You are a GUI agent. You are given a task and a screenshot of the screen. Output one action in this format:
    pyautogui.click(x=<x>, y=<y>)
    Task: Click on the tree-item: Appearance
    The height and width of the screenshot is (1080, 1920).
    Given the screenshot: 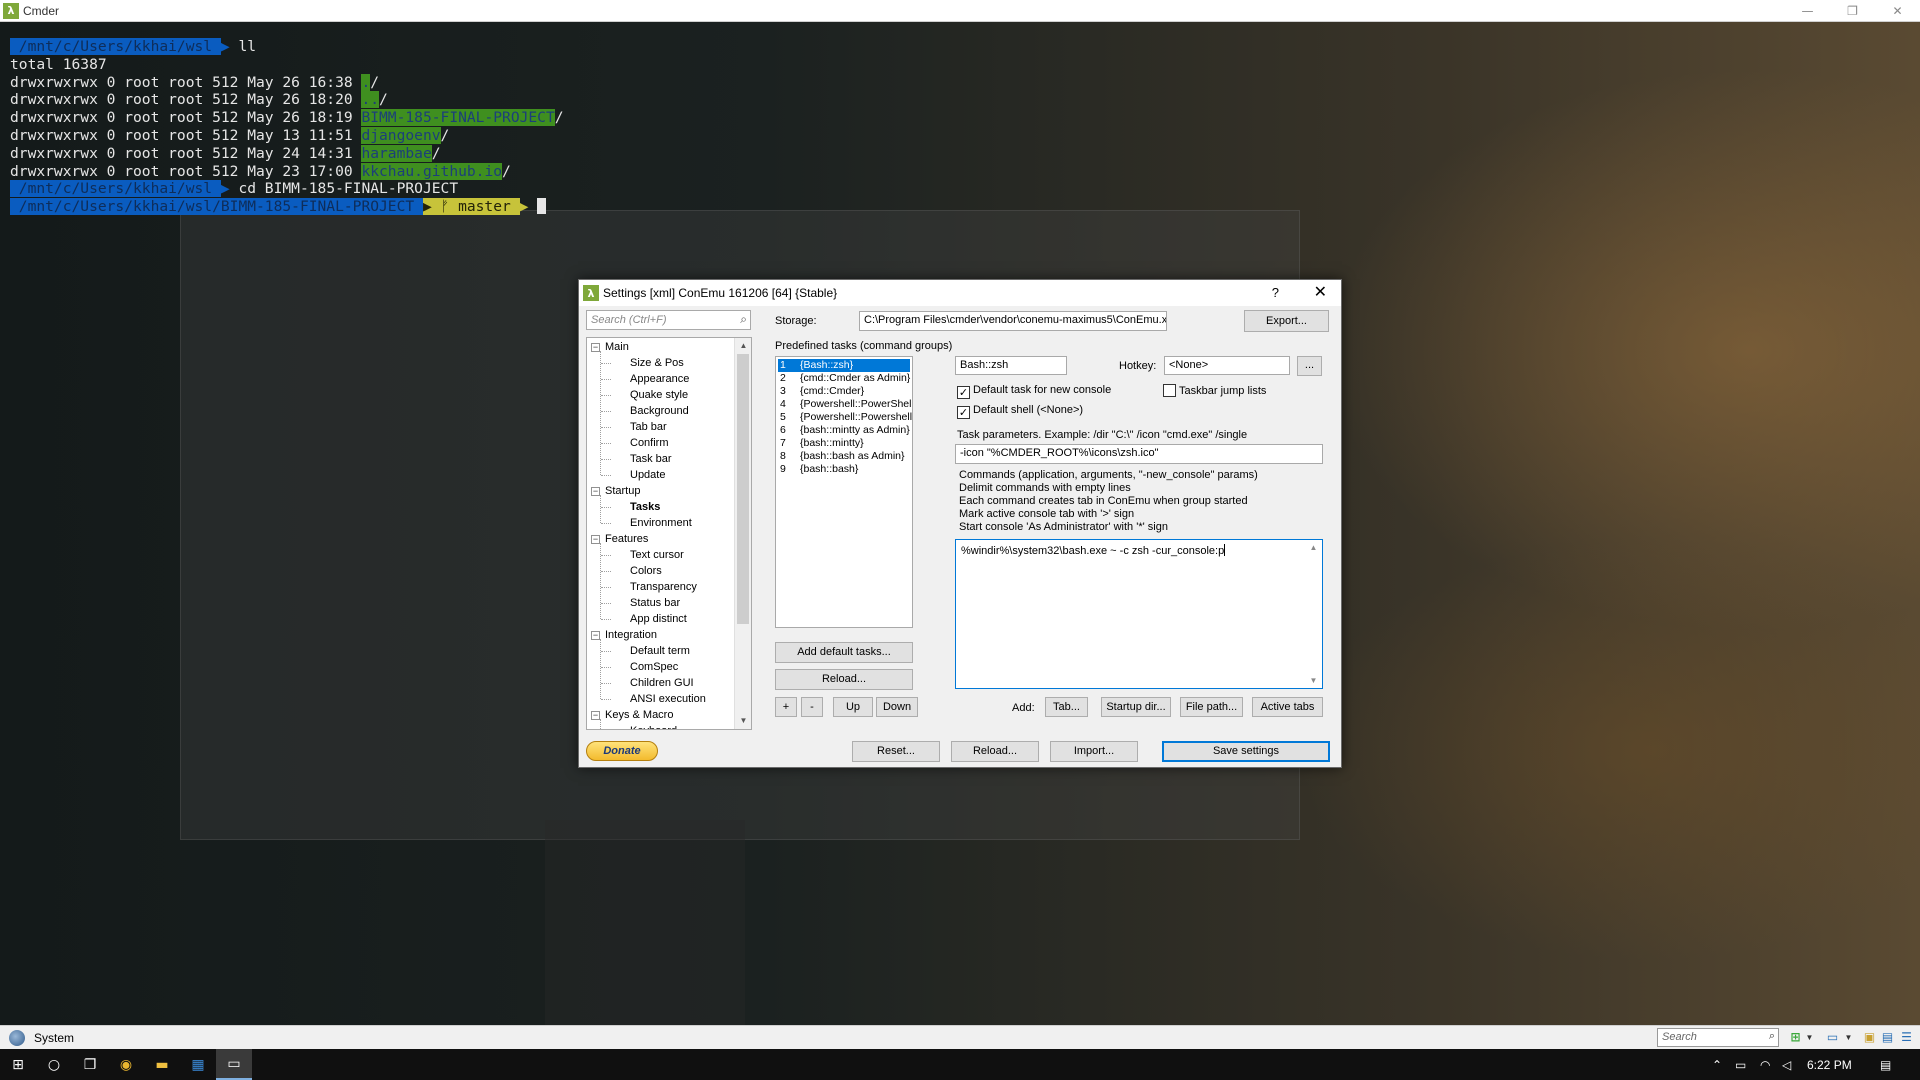 What is the action you would take?
    pyautogui.click(x=659, y=379)
    